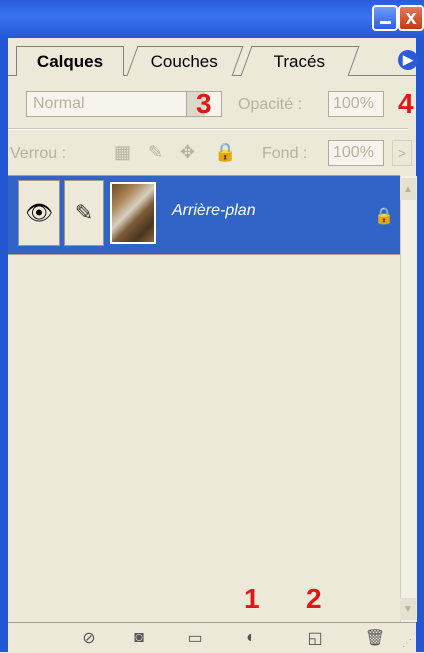  I want to click on layers-scrollbar, so click(408, 399).